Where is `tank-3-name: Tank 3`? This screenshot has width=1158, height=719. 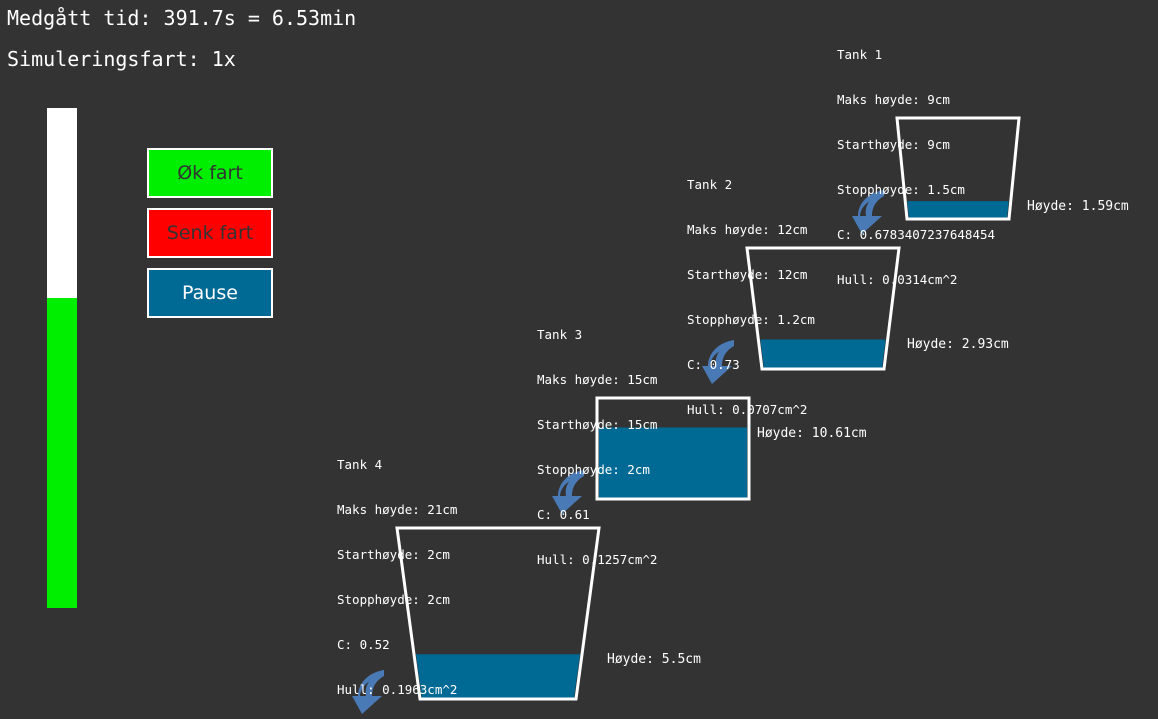 tank-3-name: Tank 3 is located at coordinates (560, 334).